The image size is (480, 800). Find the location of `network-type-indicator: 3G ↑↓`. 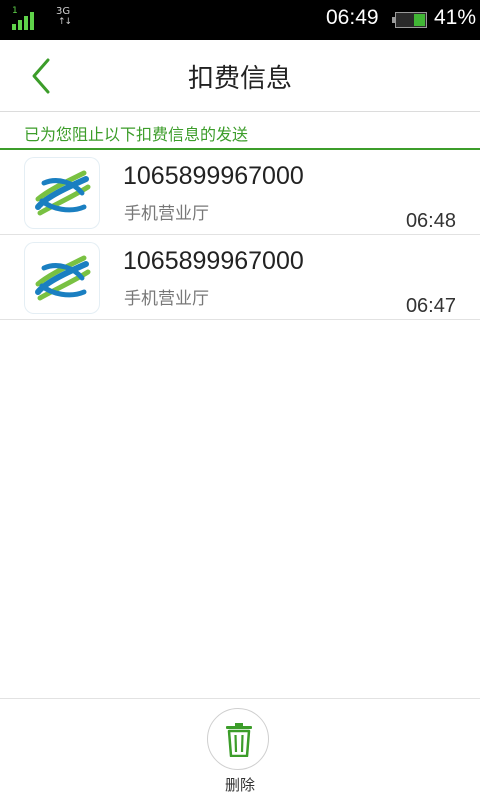

network-type-indicator: 3G ↑↓ is located at coordinates (67, 19).